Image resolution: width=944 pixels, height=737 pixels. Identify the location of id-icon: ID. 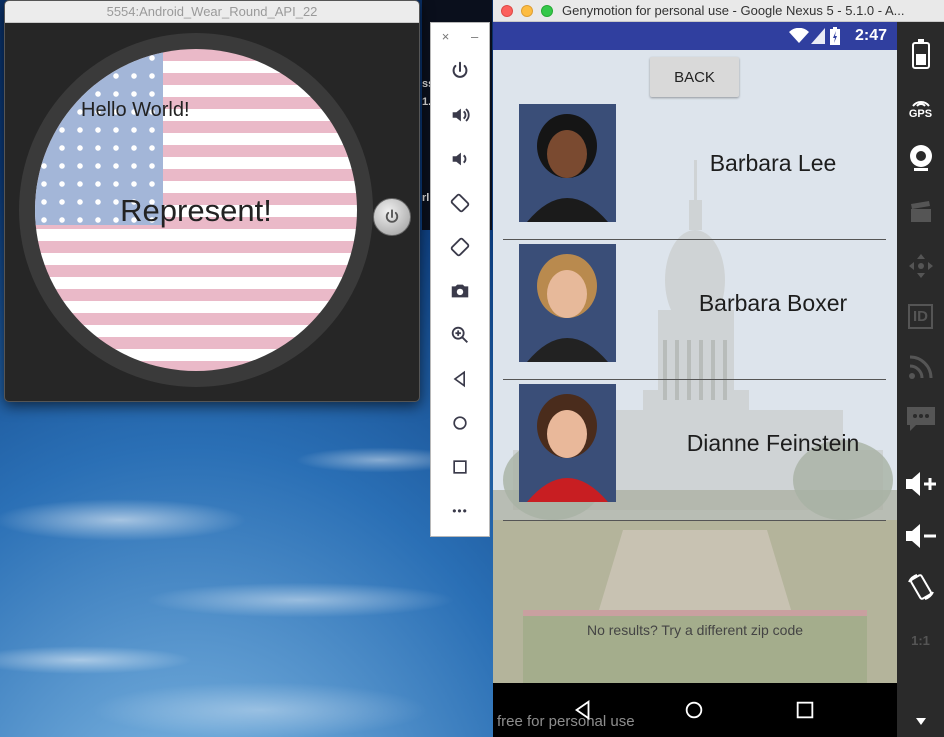
(920, 316).